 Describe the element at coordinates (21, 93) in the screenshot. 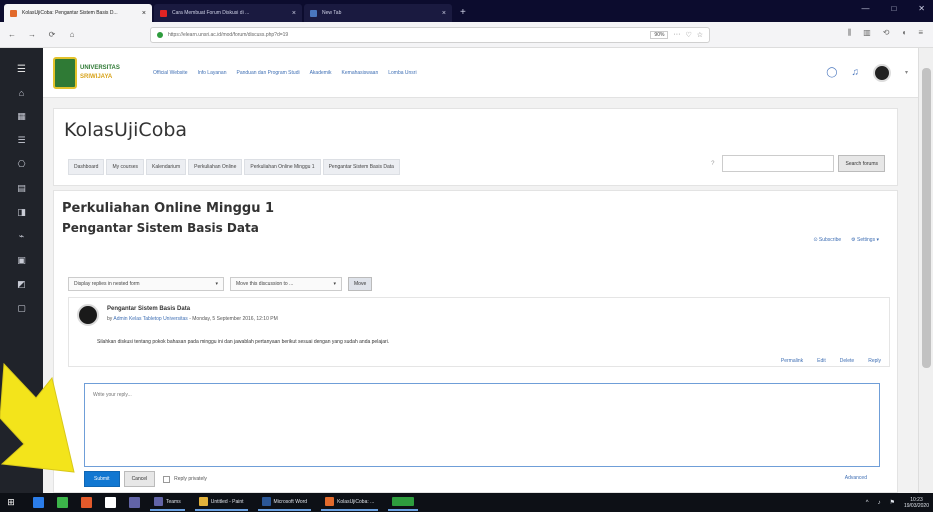

I see `drawer-home-icon: ⌂` at that location.